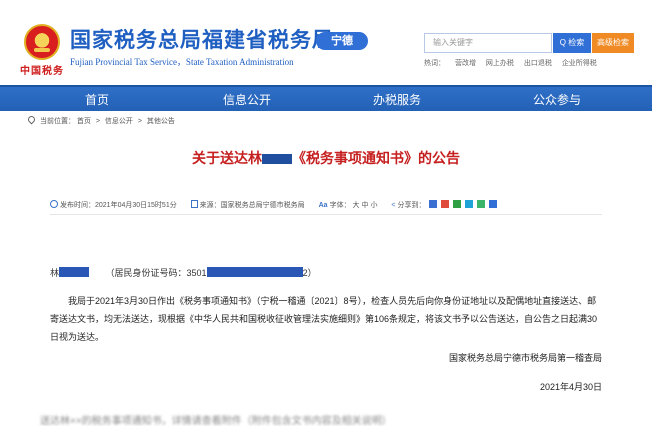 The image size is (652, 426). I want to click on breadcrumb: 当前位置： 首页 > 信息公开 > 其他公告, so click(100, 120).